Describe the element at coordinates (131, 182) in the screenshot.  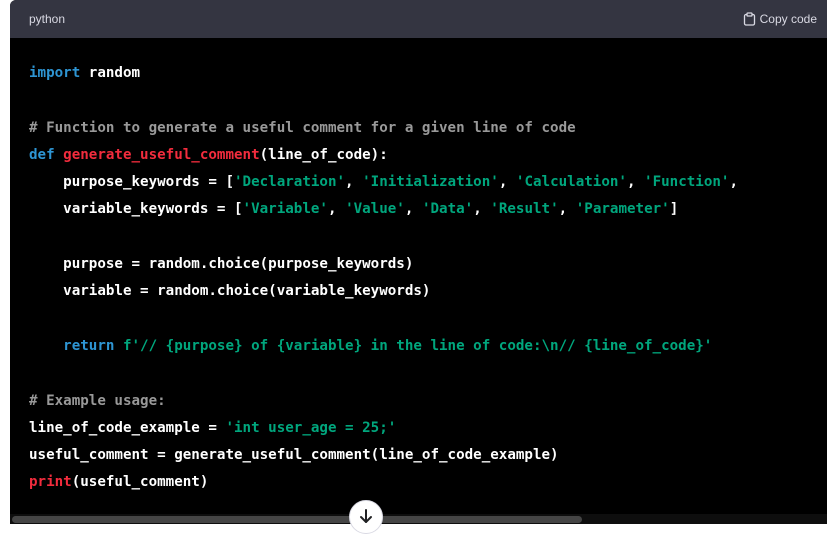
I see `code-text: purpose_keywords = [` at that location.